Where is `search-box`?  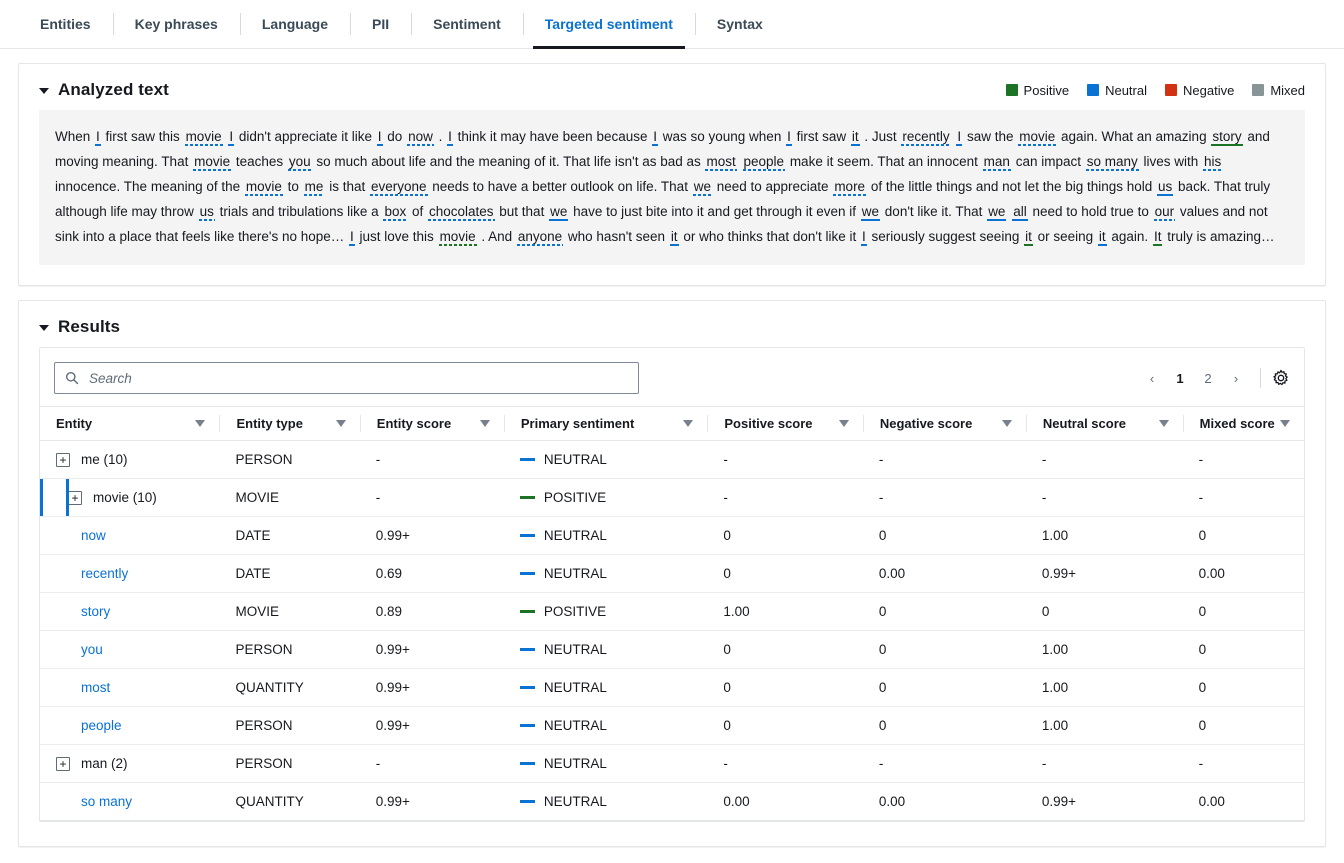 search-box is located at coordinates (346, 378).